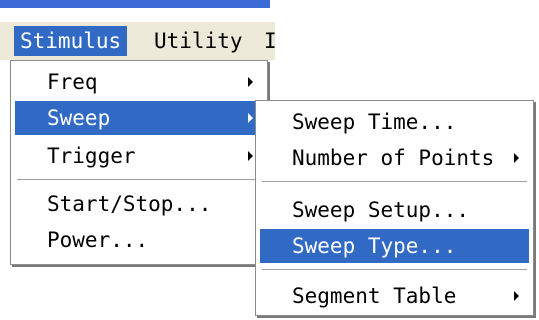  What do you see at coordinates (135, 4) in the screenshot?
I see `title-bar-strip` at bounding box center [135, 4].